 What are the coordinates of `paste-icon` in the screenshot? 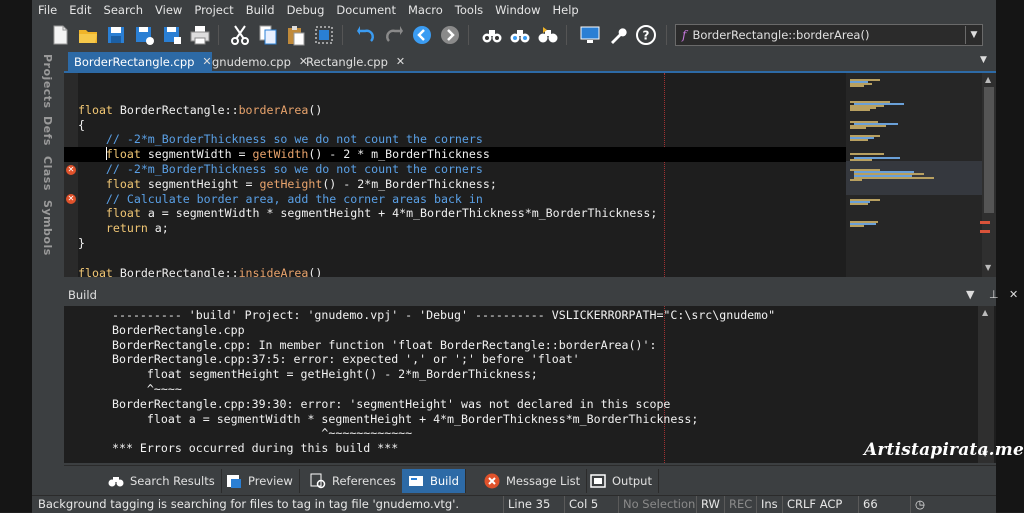 It's located at (296, 35).